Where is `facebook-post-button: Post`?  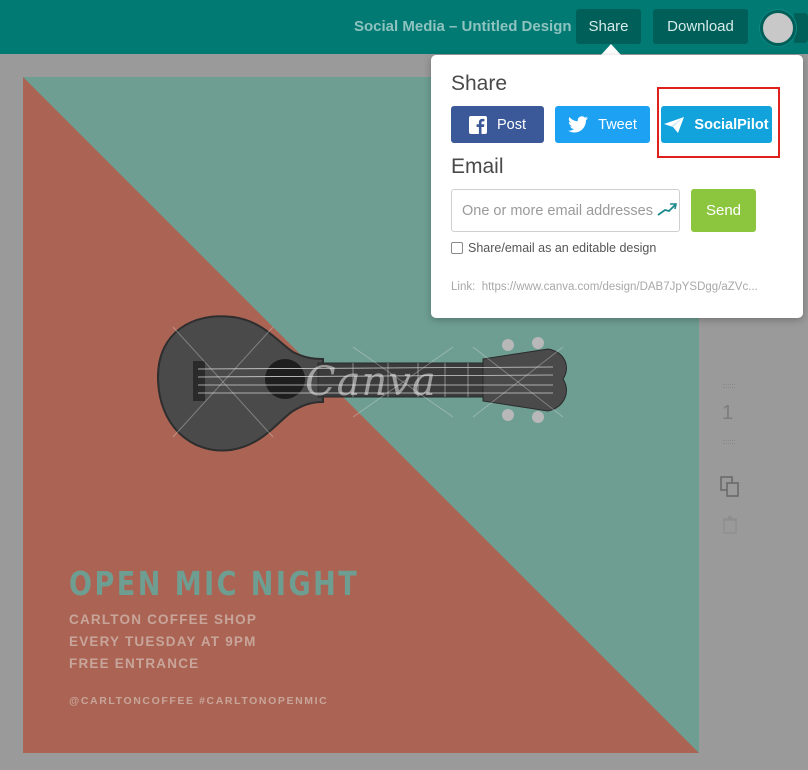 facebook-post-button: Post is located at coordinates (497, 124).